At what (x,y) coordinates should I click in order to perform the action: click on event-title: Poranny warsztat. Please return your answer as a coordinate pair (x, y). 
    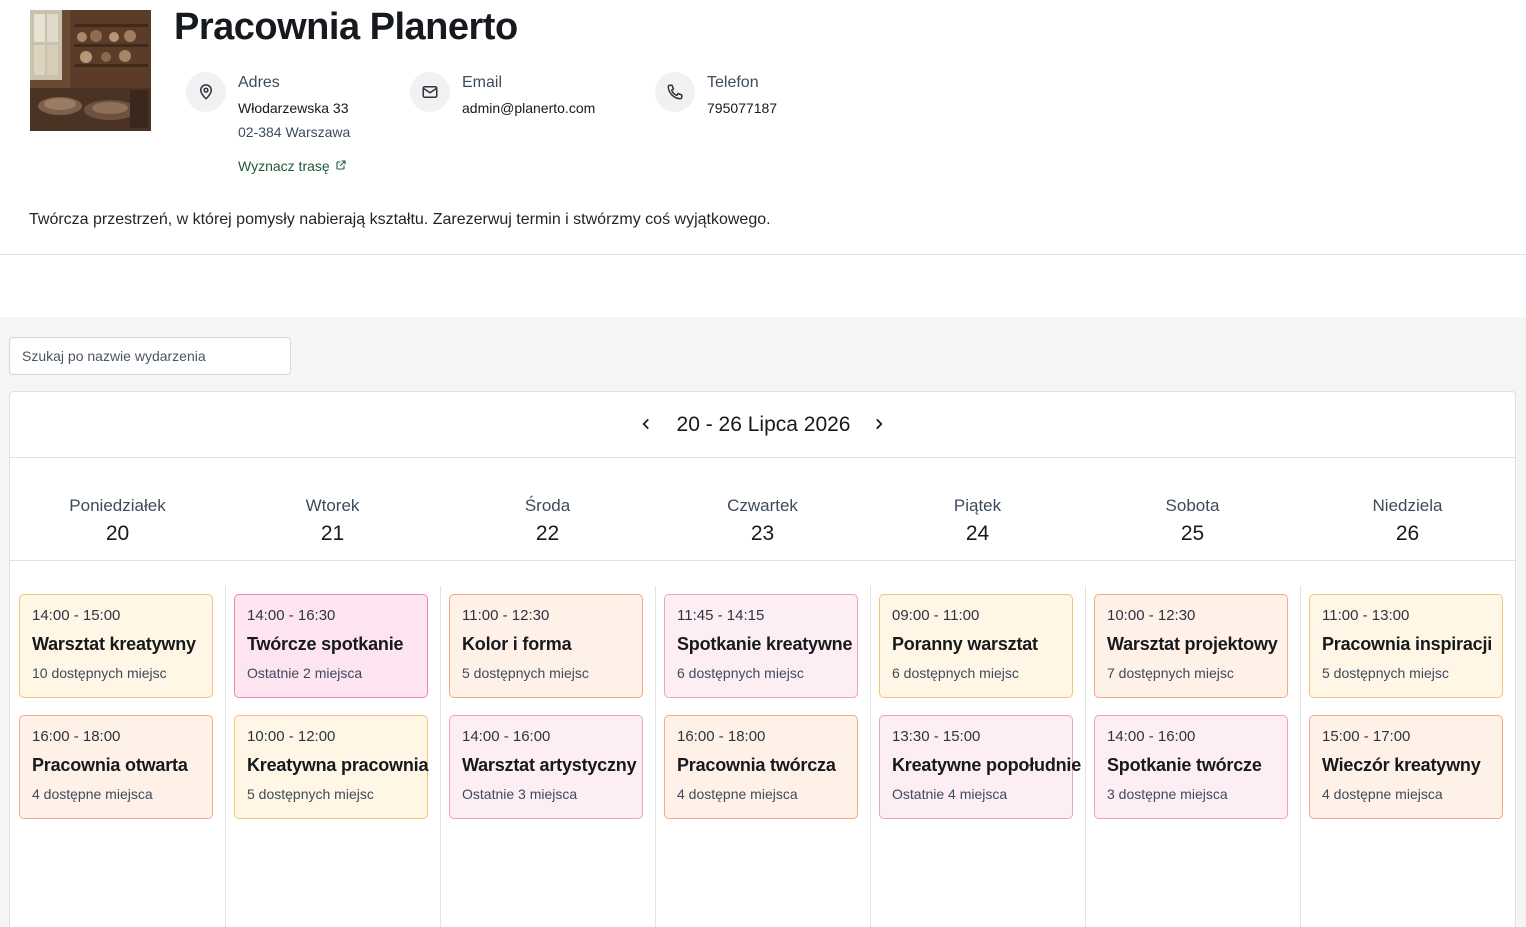
    Looking at the image, I should click on (965, 644).